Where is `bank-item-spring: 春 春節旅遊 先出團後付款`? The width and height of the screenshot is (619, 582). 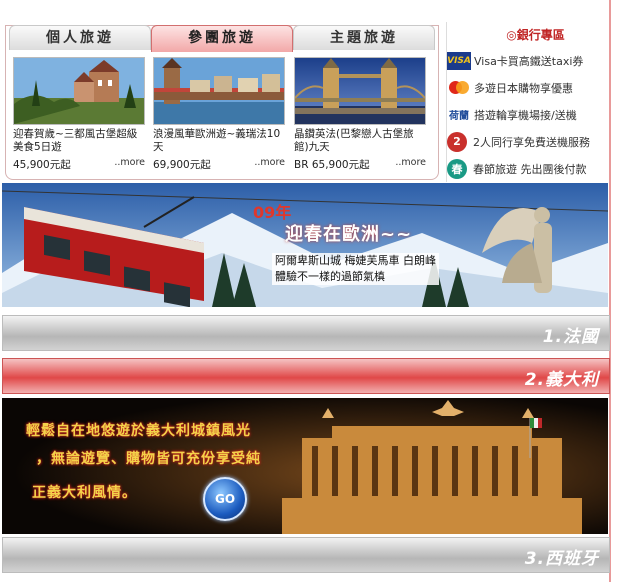 bank-item-spring: 春 春節旅遊 先出團後付款 is located at coordinates (529, 168).